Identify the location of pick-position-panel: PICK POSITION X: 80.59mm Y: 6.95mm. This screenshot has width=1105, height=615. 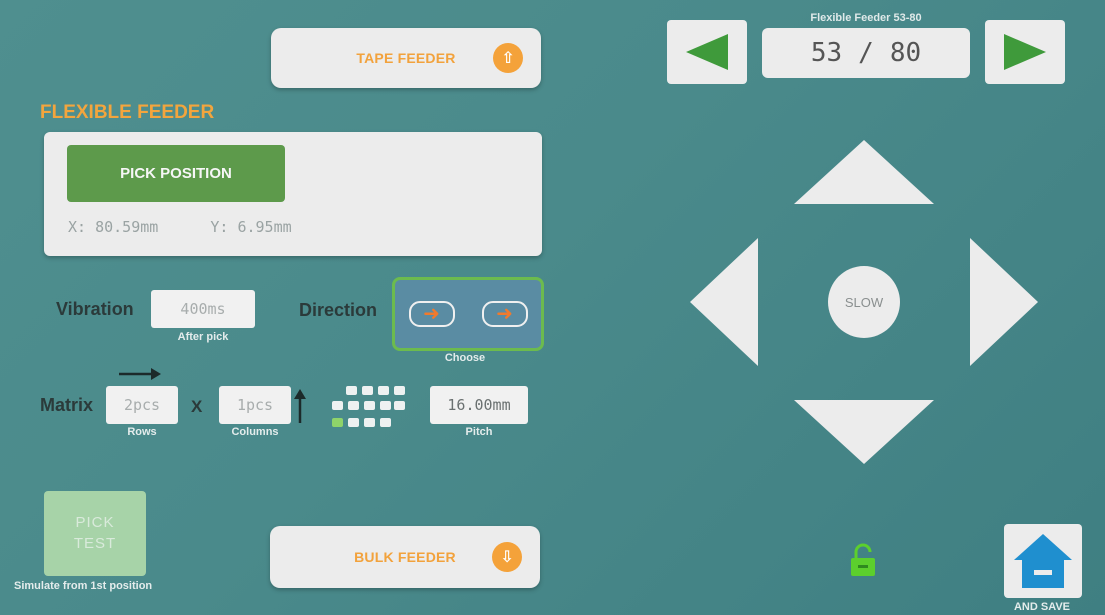
(293, 194).